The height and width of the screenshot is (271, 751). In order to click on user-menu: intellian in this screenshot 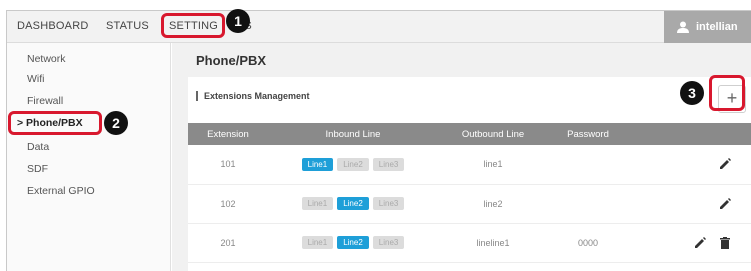, I will do `click(707, 27)`.